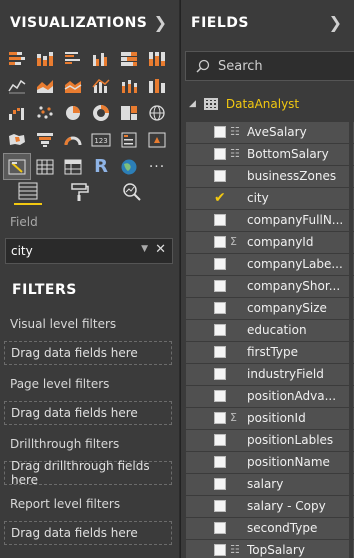  I want to click on clustered-column-chart-icon, so click(101, 58).